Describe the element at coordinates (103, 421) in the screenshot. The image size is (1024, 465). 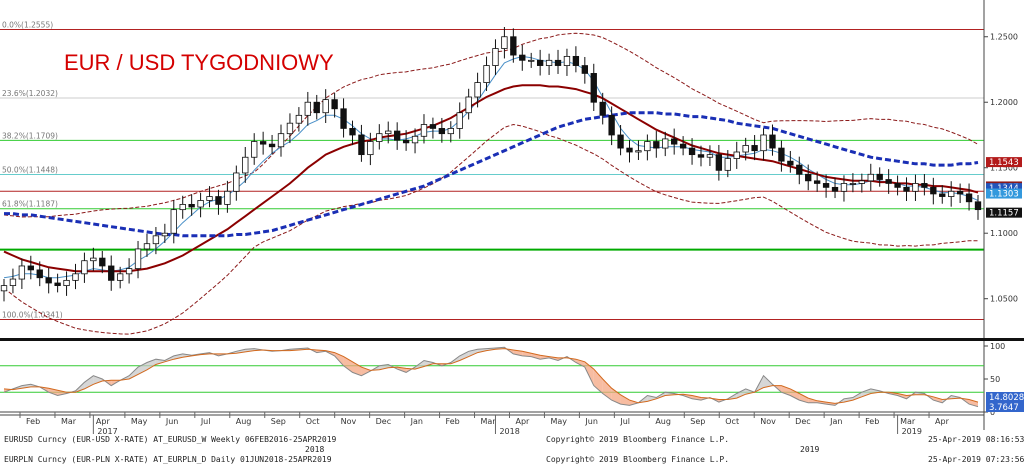
I see `month-label-2: Apr` at that location.